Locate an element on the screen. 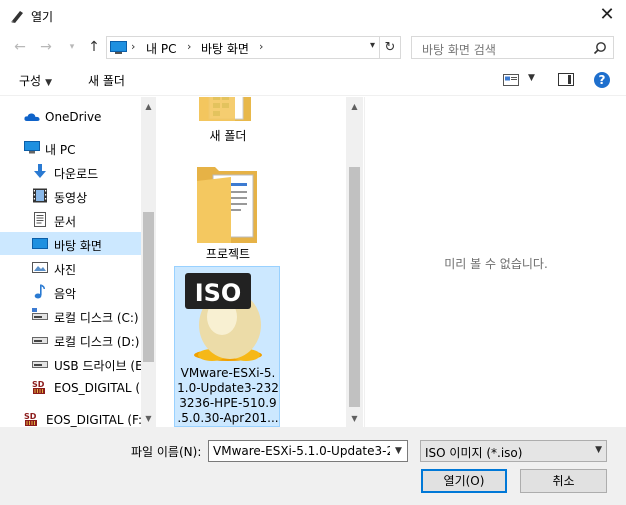 This screenshot has height=505, width=626. file-name-line-1: VMware-ESXi-5. is located at coordinates (228, 373).